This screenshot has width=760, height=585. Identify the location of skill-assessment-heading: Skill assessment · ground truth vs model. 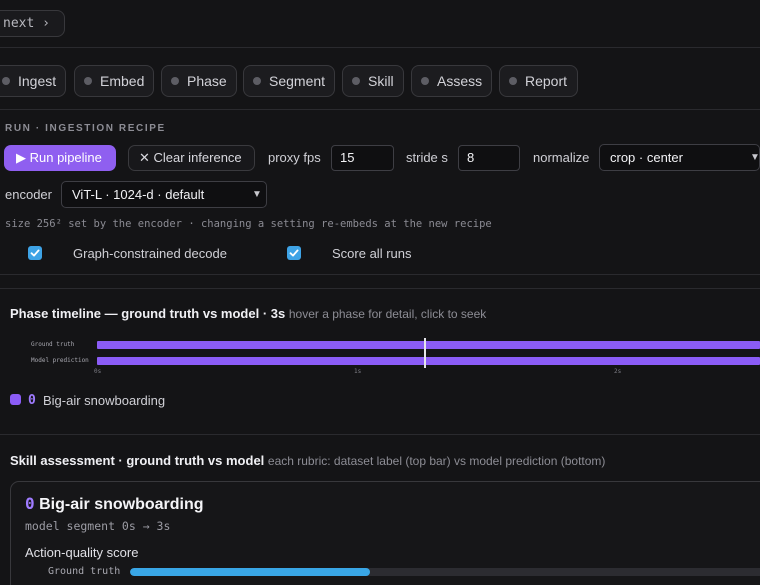
(137, 460).